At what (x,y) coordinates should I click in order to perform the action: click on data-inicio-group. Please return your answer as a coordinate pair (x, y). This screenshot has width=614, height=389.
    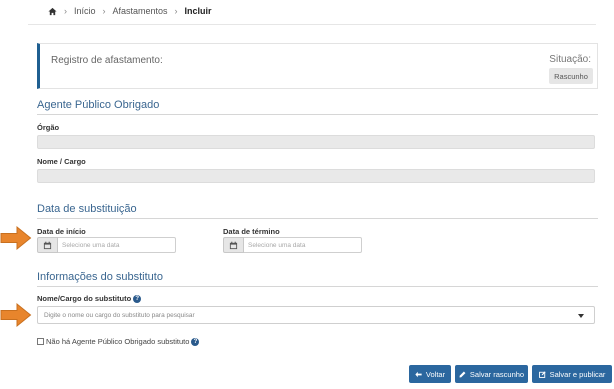
    Looking at the image, I should click on (106, 245).